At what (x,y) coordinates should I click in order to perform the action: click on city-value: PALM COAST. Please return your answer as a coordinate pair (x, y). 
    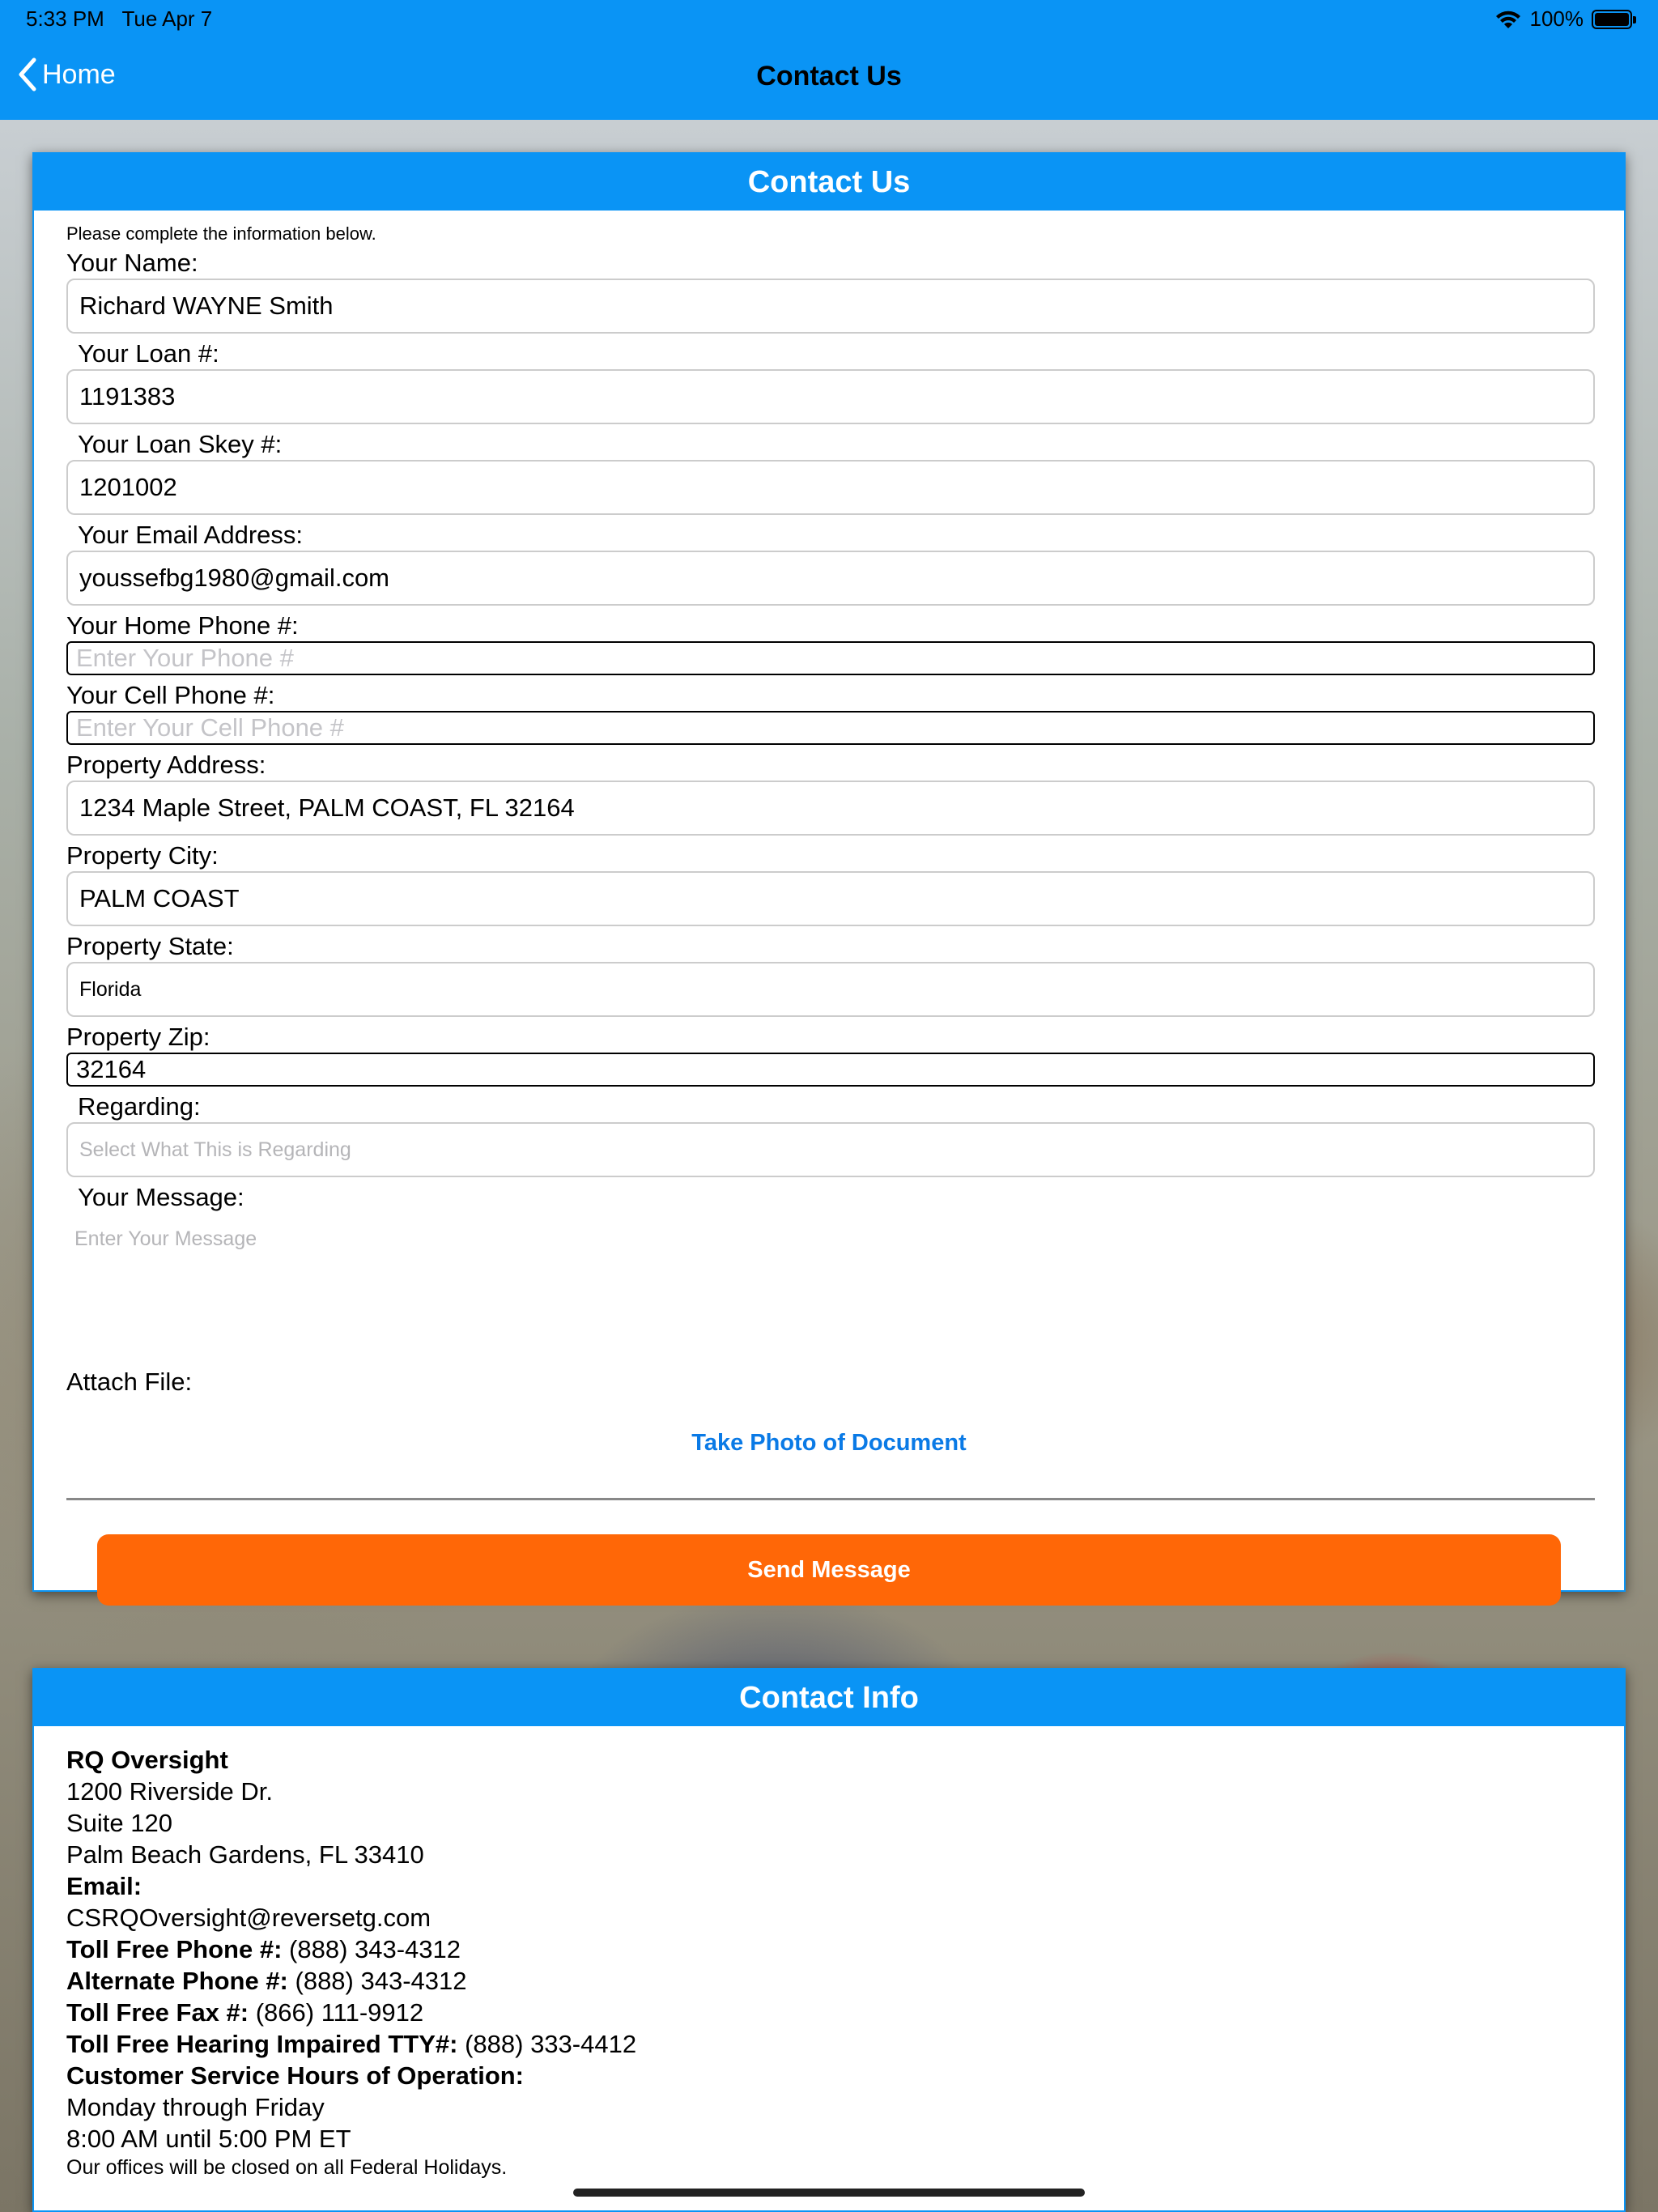
    Looking at the image, I should click on (159, 898).